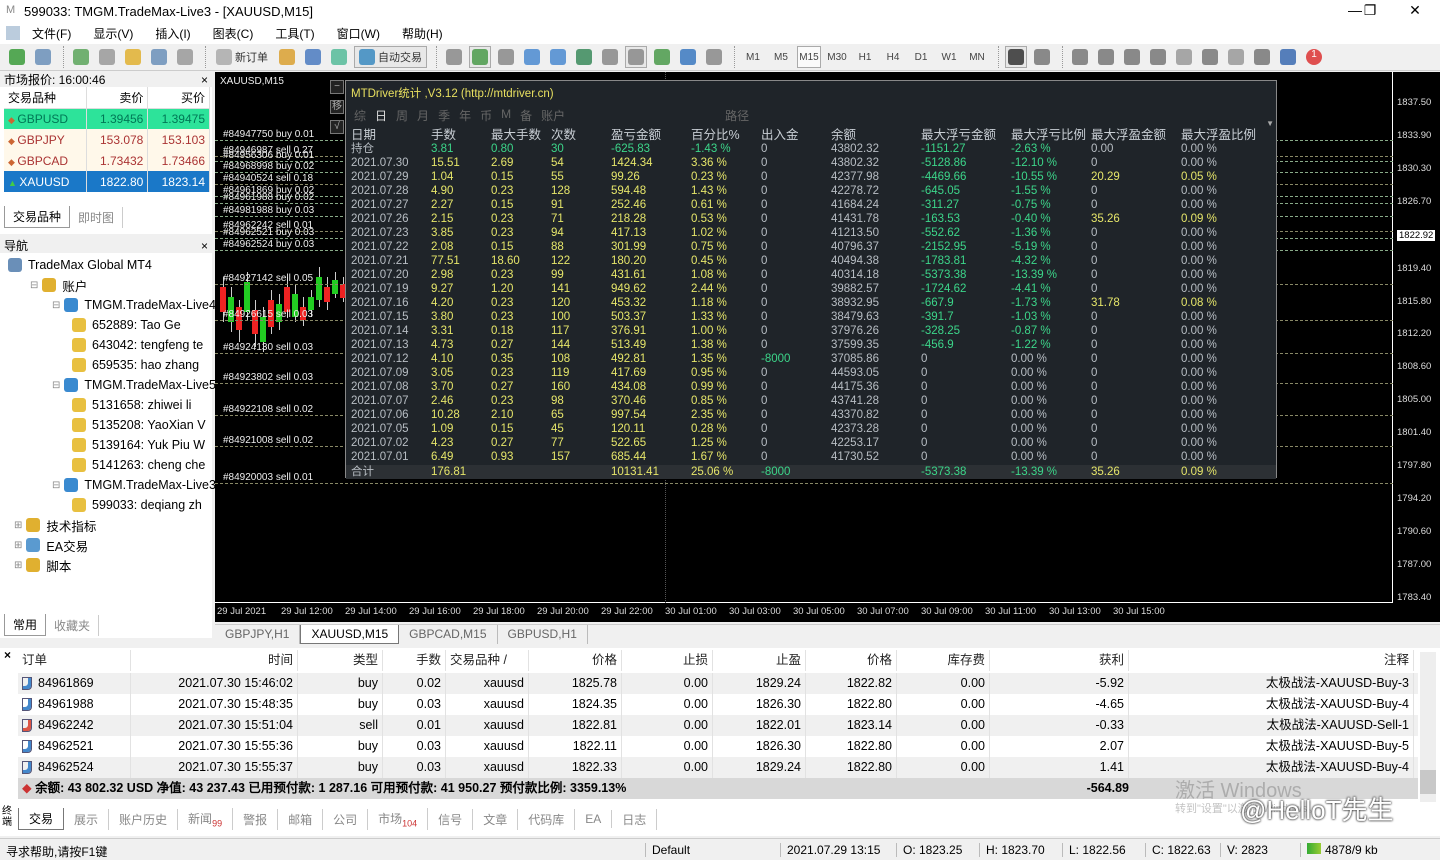 This screenshot has width=1440, height=860. Describe the element at coordinates (287, 57) in the screenshot. I see `metaeditor-button` at that location.